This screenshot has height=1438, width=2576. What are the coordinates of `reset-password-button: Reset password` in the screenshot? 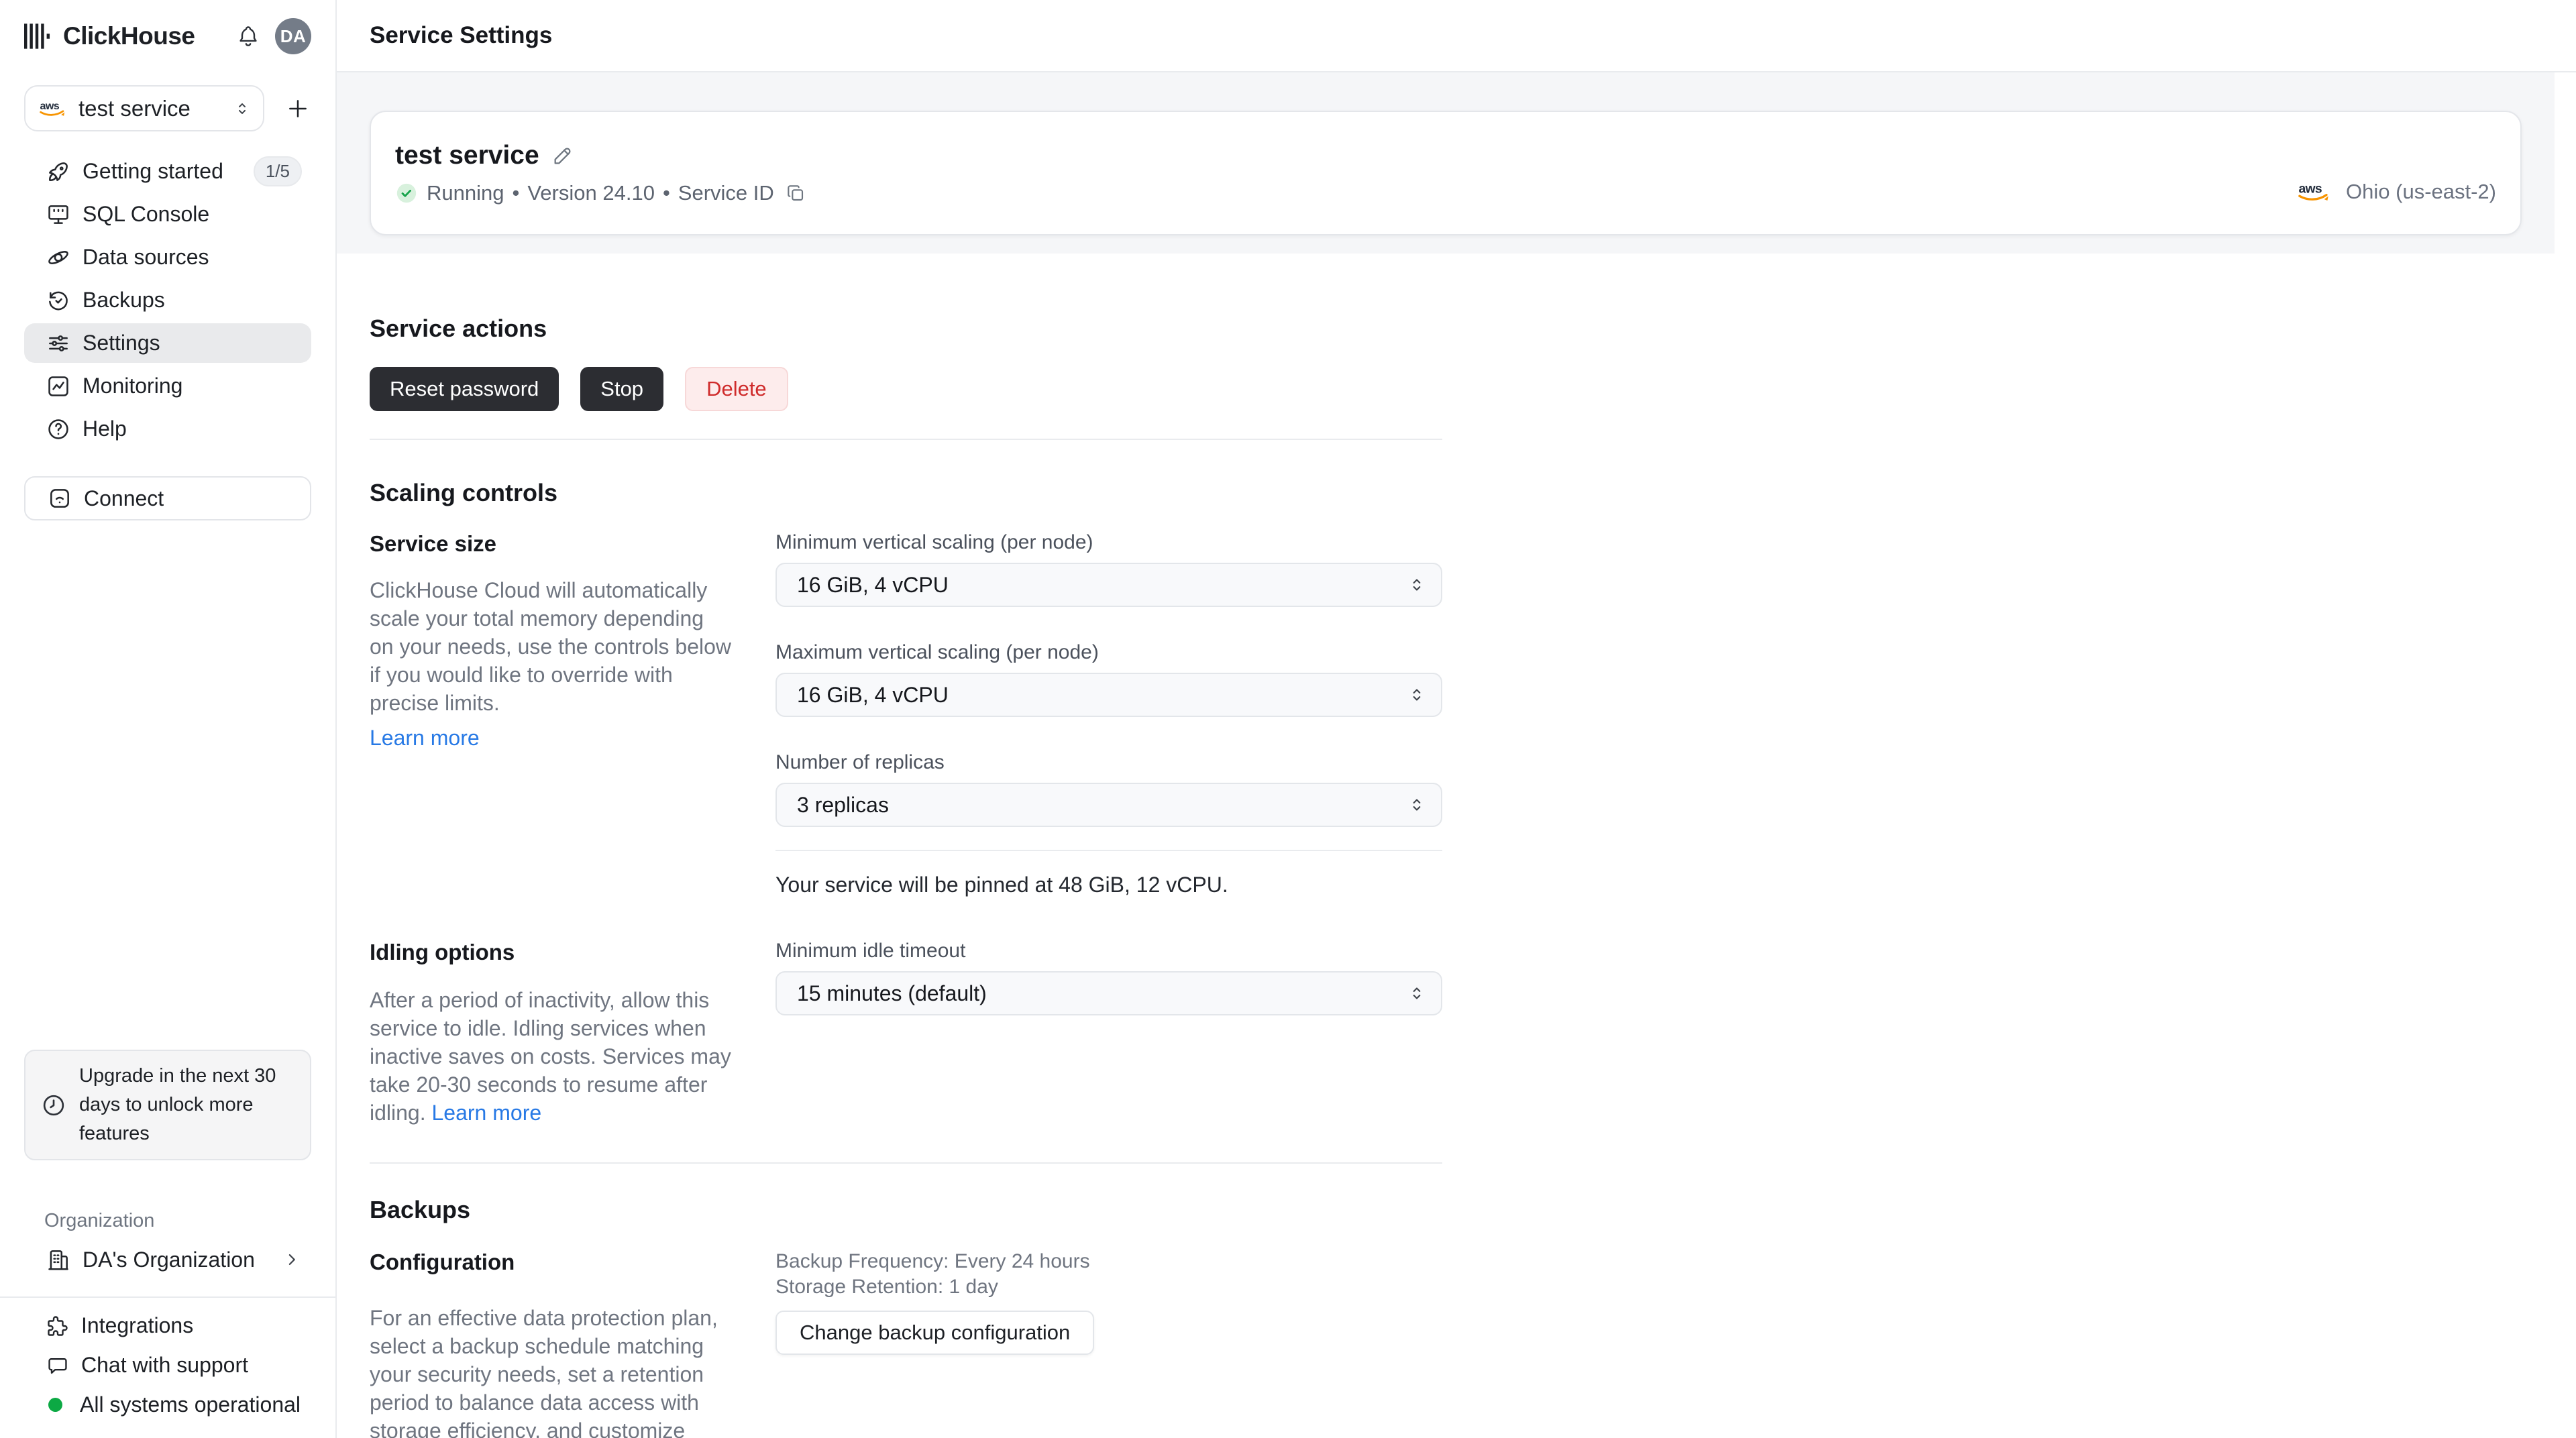 It's located at (464, 389).